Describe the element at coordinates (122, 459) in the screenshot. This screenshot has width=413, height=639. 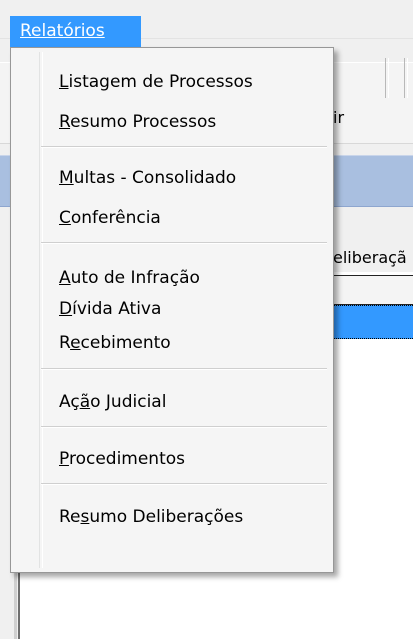
I see `menu-item-procedimentos: Procedimentos` at that location.